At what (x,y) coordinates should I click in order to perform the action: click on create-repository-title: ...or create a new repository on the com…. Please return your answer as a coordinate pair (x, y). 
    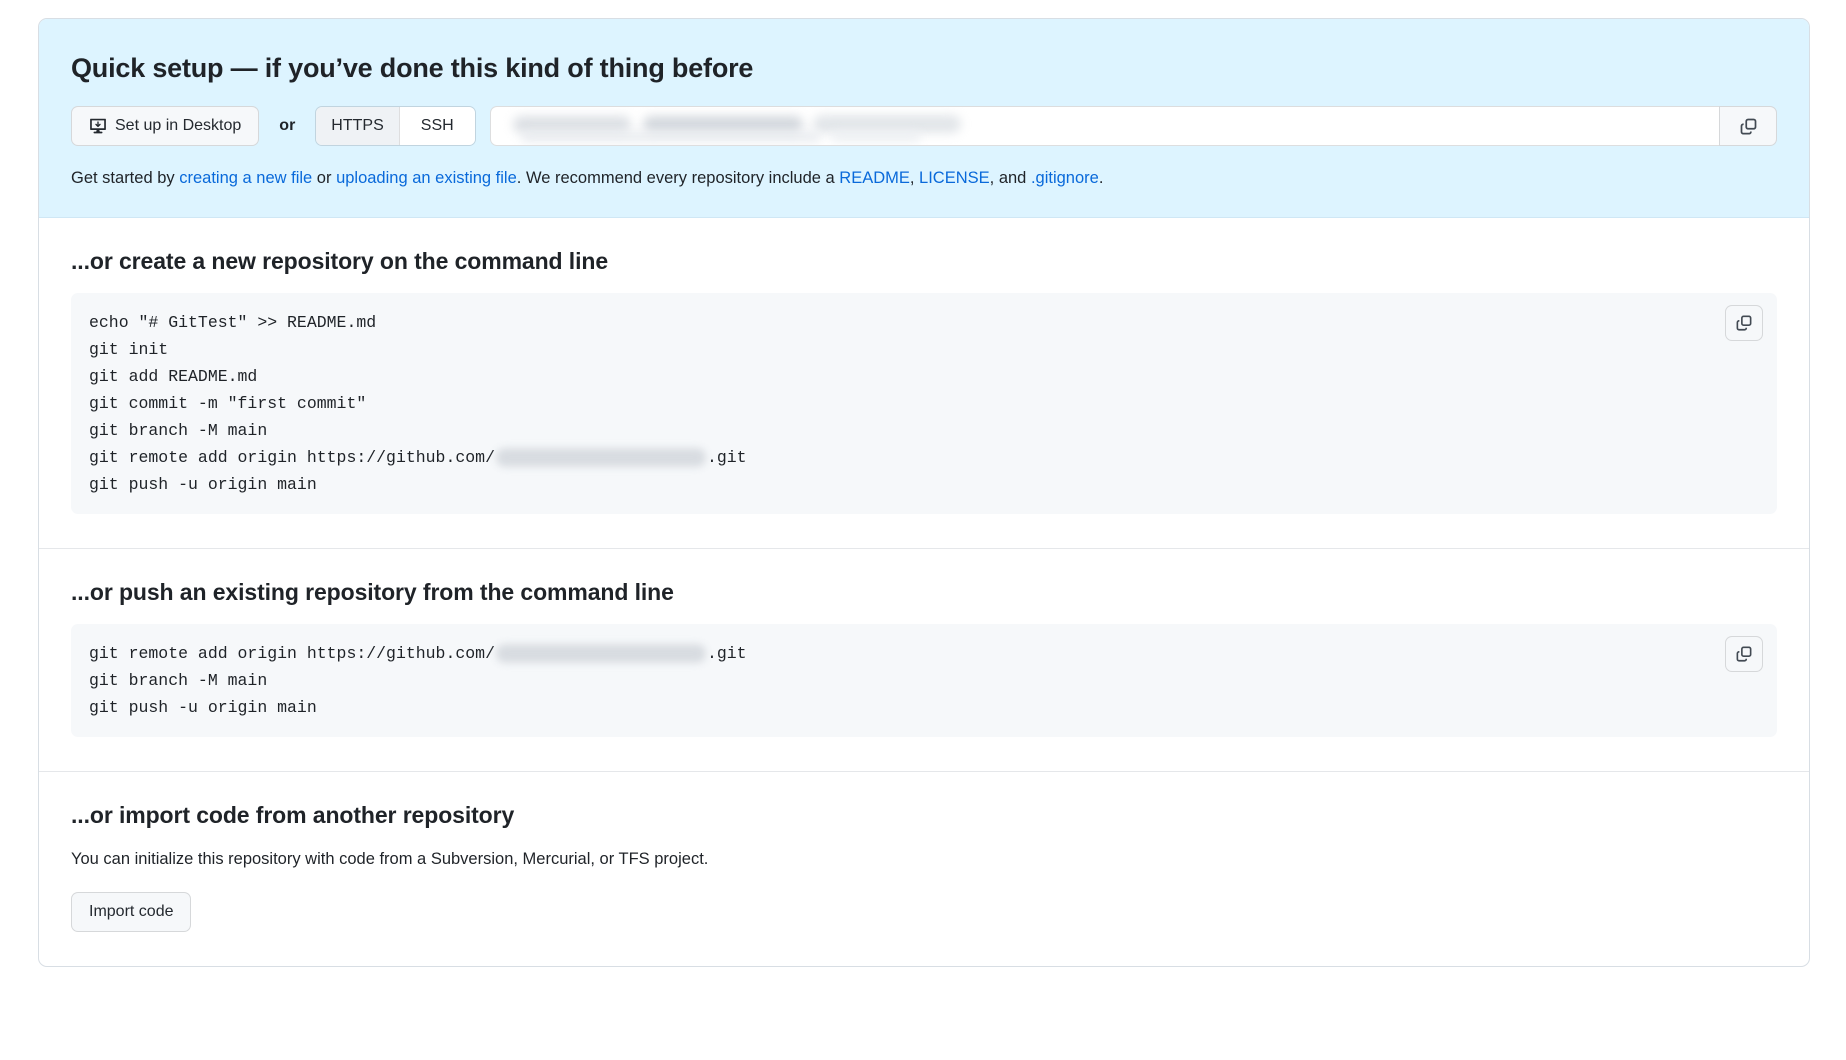
    Looking at the image, I should click on (340, 260).